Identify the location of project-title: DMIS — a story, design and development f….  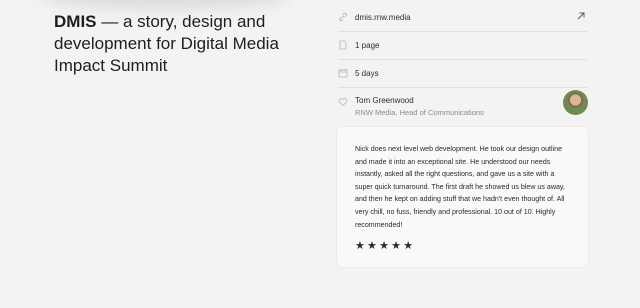
(169, 44).